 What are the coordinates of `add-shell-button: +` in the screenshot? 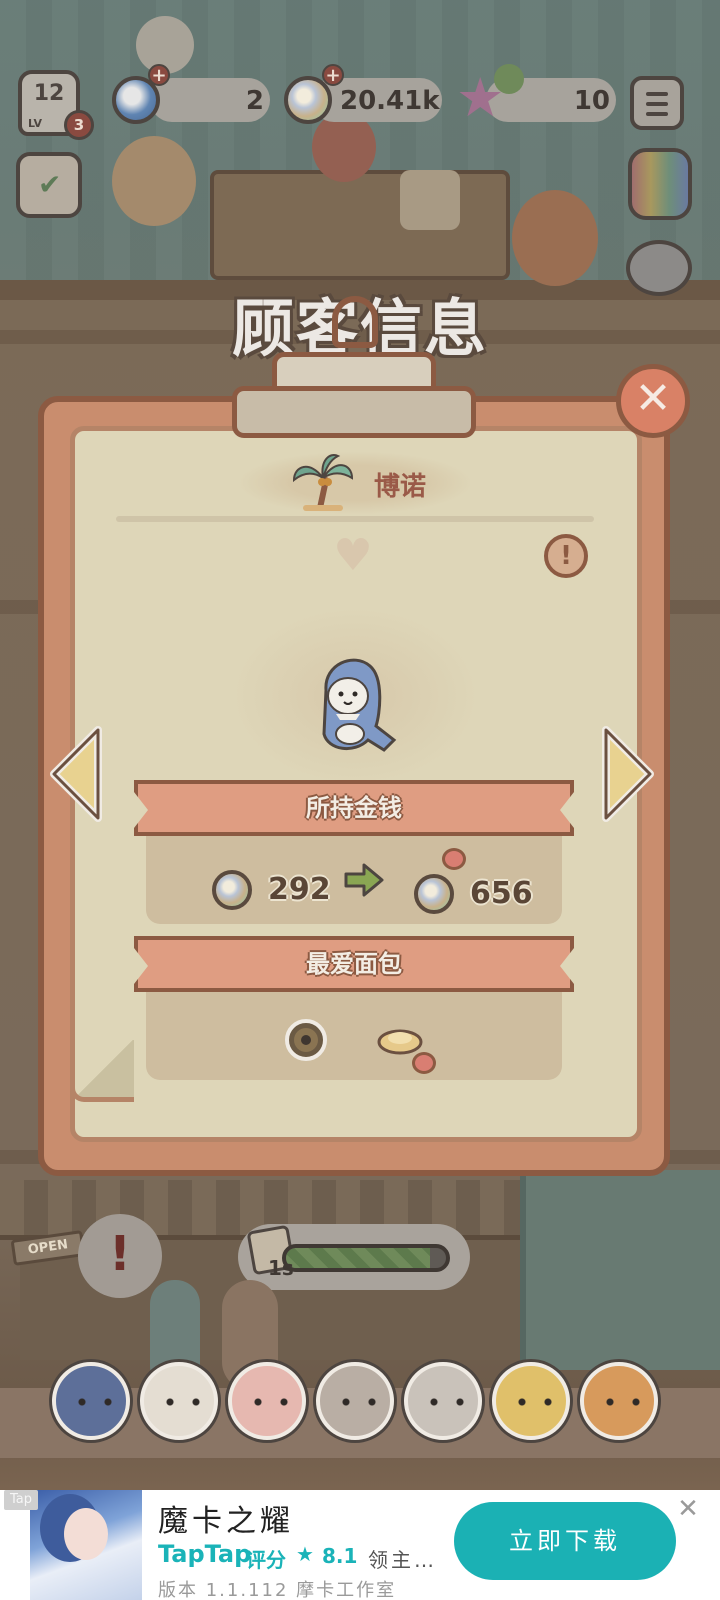 It's located at (159, 75).